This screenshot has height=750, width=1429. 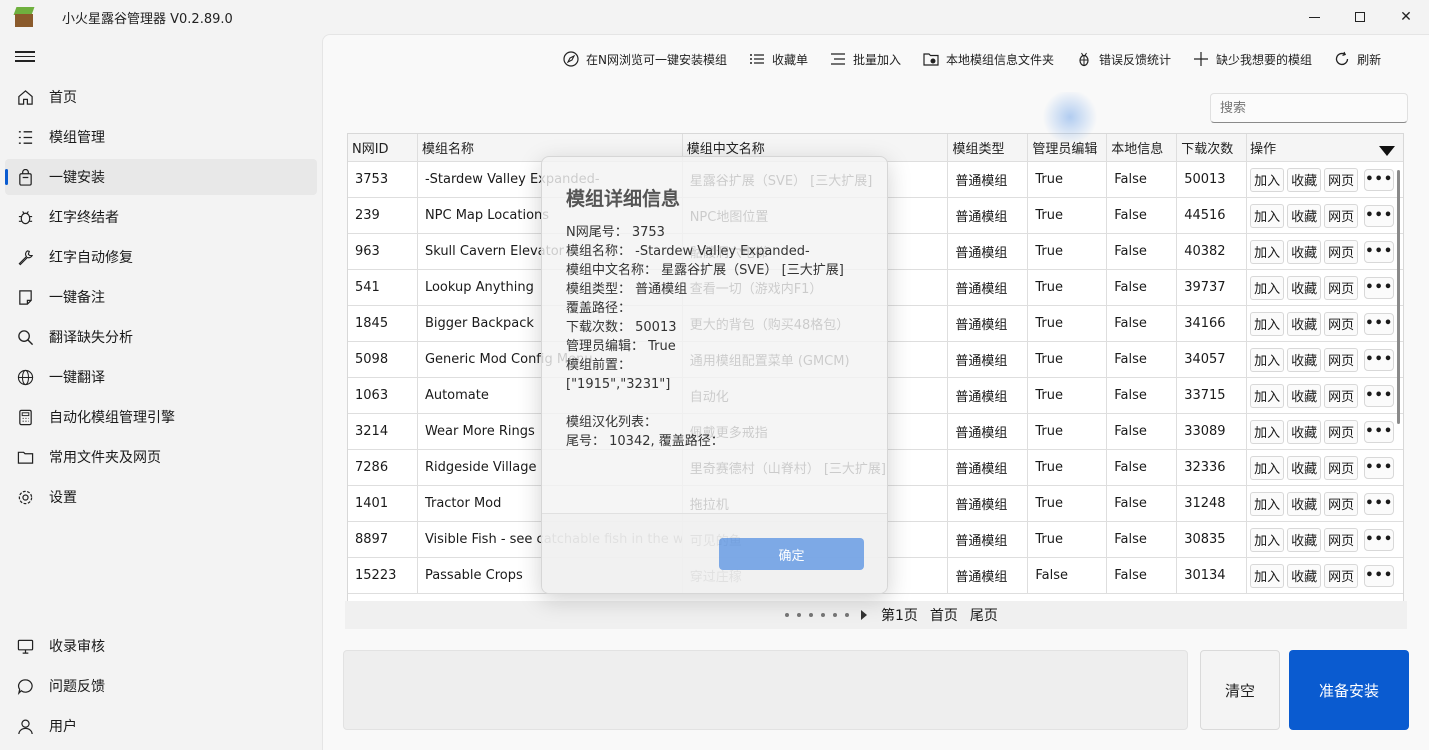 What do you see at coordinates (1212, 147) in the screenshot?
I see `column-header: 下载次数` at bounding box center [1212, 147].